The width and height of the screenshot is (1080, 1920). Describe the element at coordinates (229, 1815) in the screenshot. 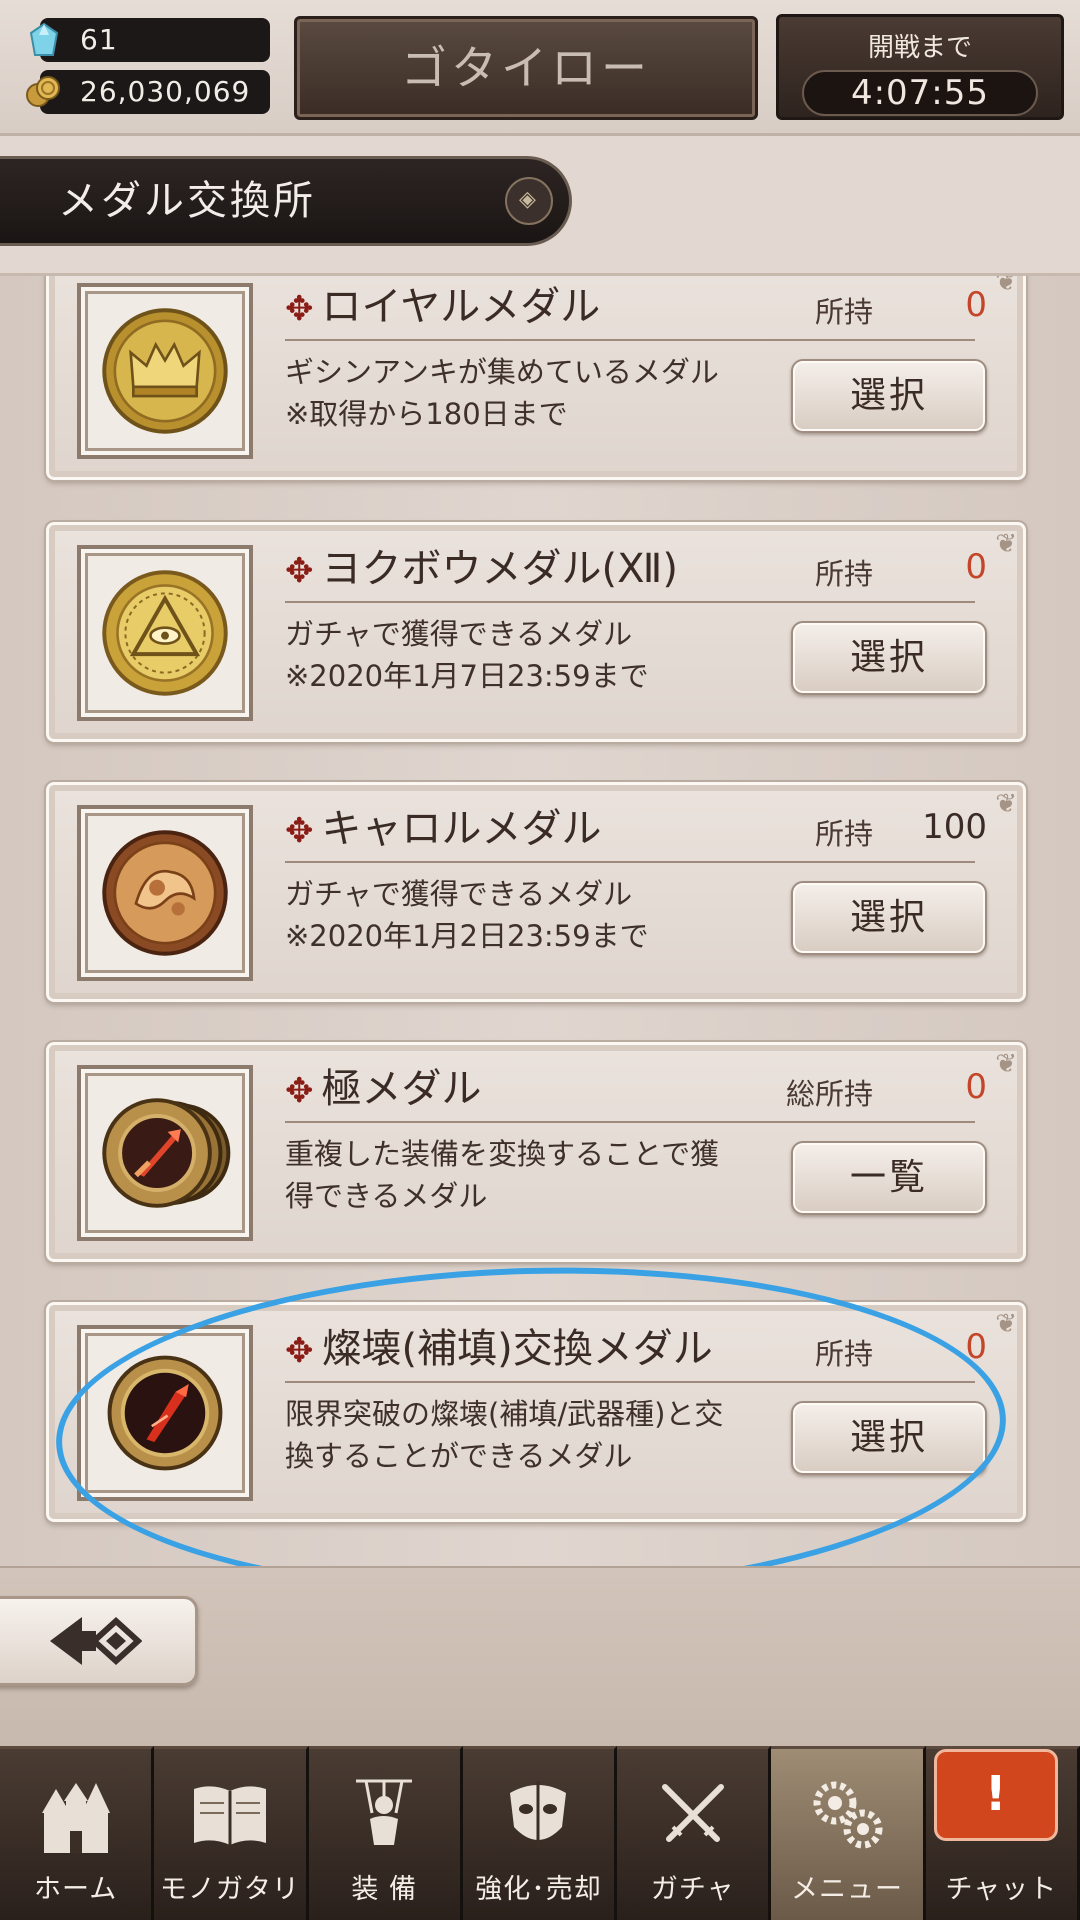

I see `book-icon` at that location.